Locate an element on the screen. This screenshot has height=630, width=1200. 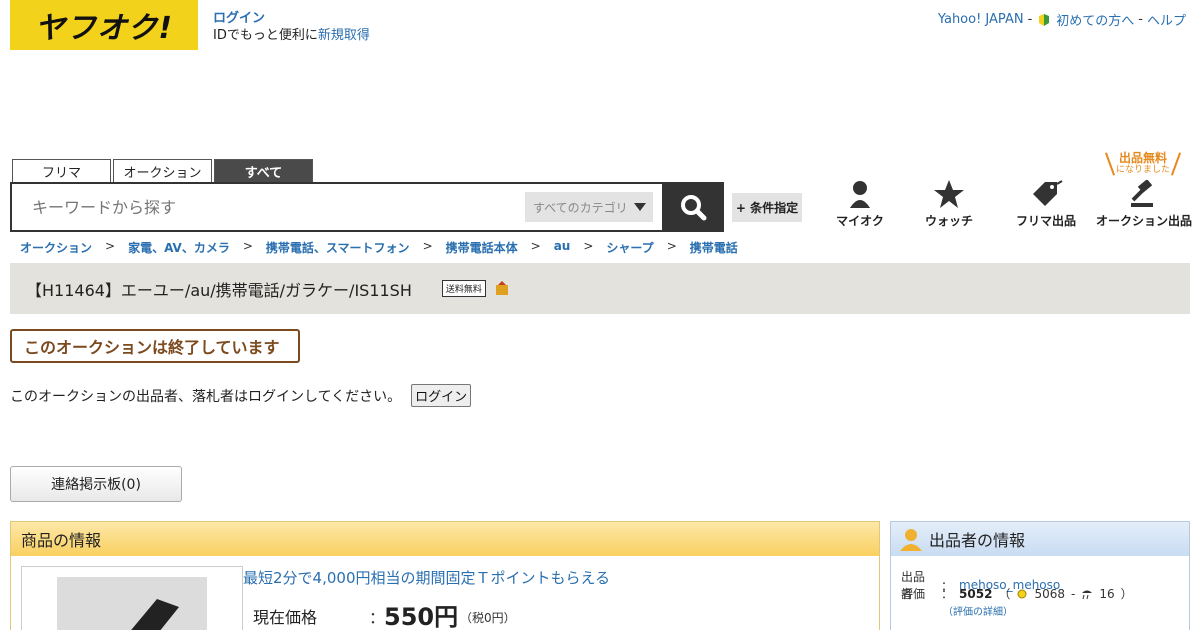
id-text: IDでもっと便利に is located at coordinates (265, 35).